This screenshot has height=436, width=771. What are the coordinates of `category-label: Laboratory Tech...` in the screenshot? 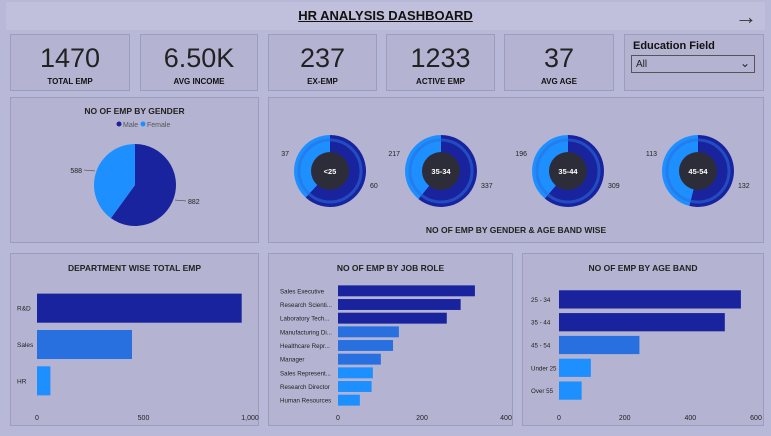 It's located at (305, 319).